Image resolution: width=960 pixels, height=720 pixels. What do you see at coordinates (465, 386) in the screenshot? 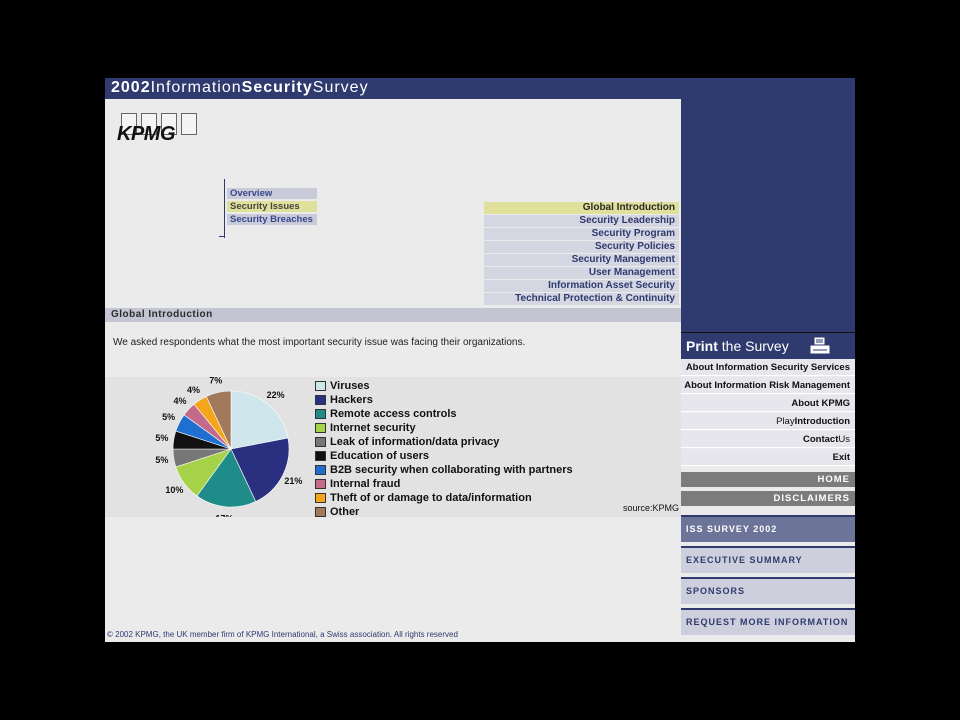
I see `legend-item: Viruses` at bounding box center [465, 386].